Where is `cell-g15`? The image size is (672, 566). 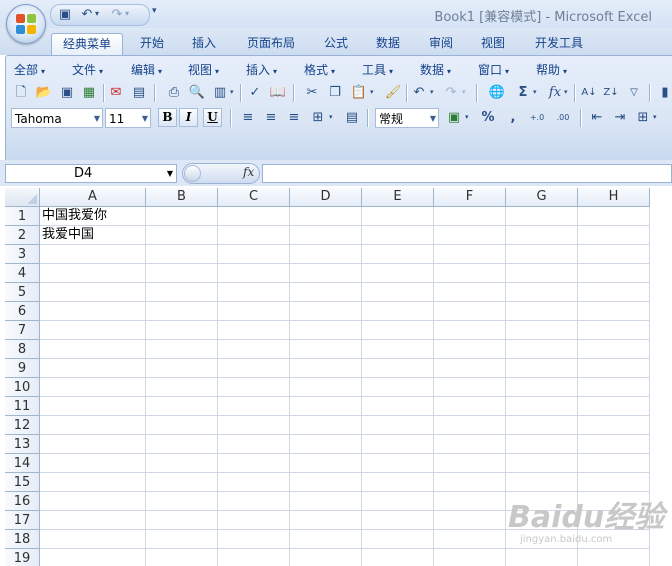
cell-g15 is located at coordinates (542, 482).